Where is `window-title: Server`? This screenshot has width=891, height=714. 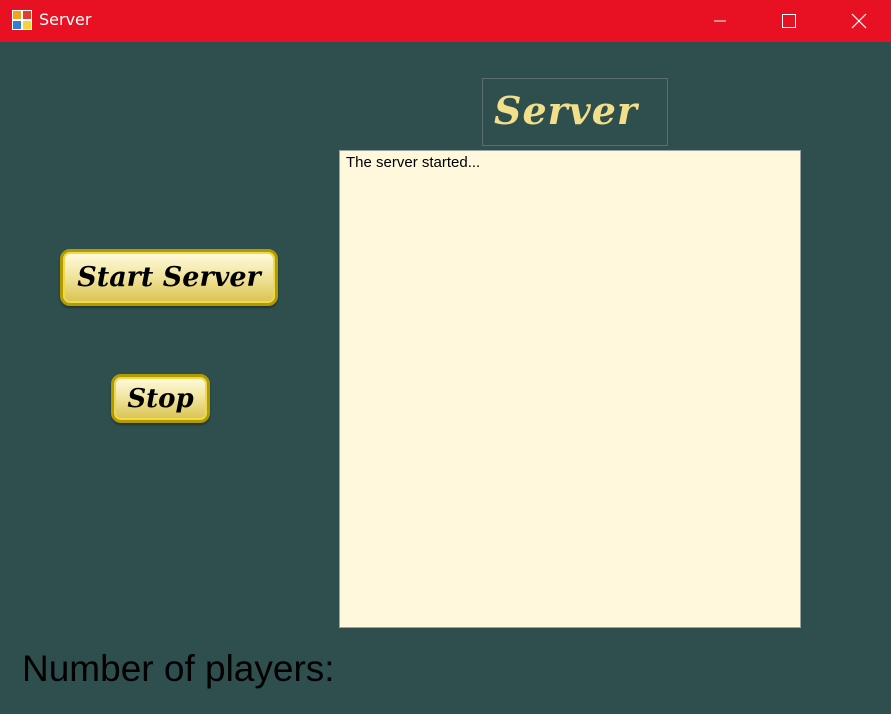
window-title: Server is located at coordinates (65, 19).